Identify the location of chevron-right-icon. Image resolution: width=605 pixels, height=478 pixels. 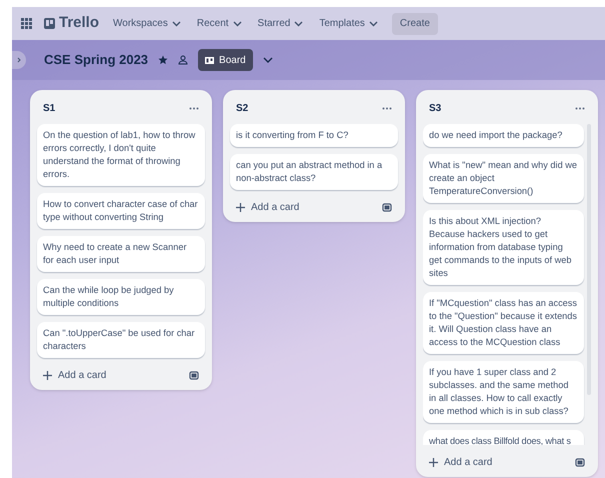
(19, 60).